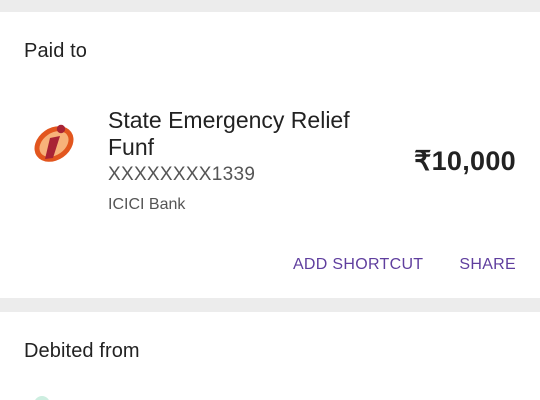 The height and width of the screenshot is (400, 540). Describe the element at coordinates (147, 204) in the screenshot. I see `payee-bank-name: ICICI Bank` at that location.